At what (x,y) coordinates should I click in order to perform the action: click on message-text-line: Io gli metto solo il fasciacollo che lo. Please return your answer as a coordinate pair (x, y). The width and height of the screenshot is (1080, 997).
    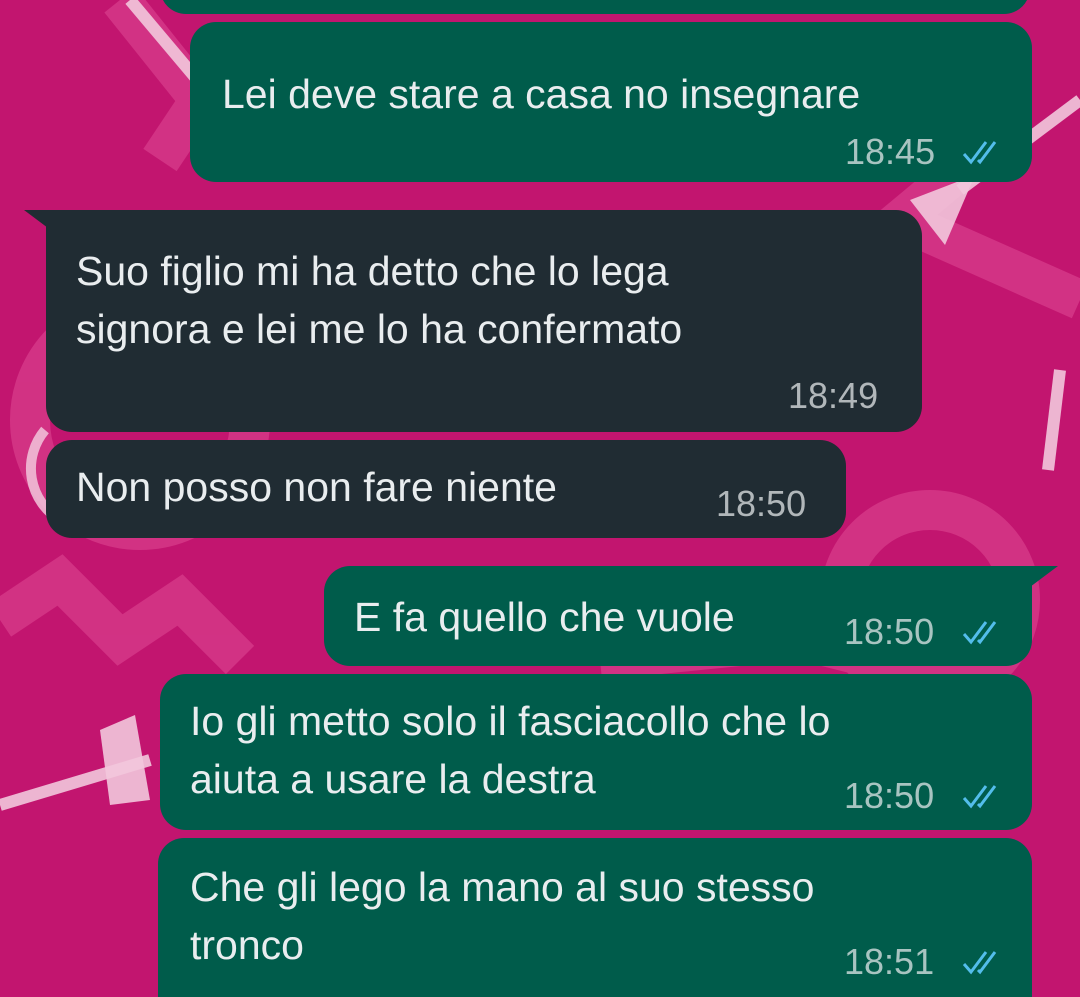
    Looking at the image, I should click on (510, 721).